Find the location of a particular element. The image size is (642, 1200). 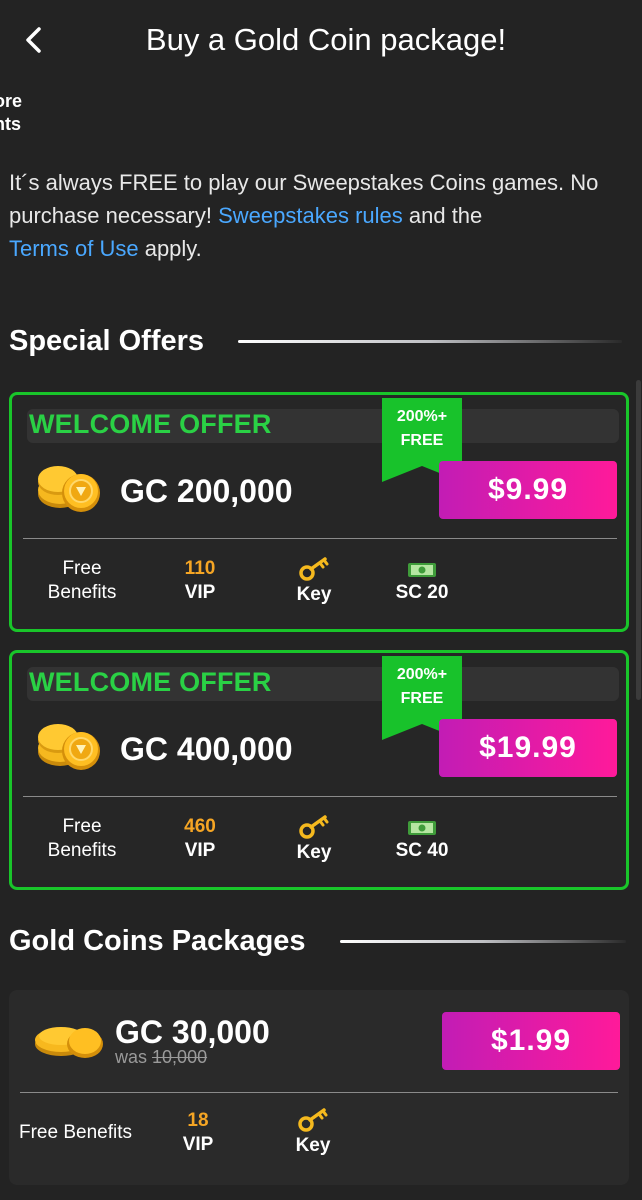

buy-price-button: $19.99 is located at coordinates (528, 748).